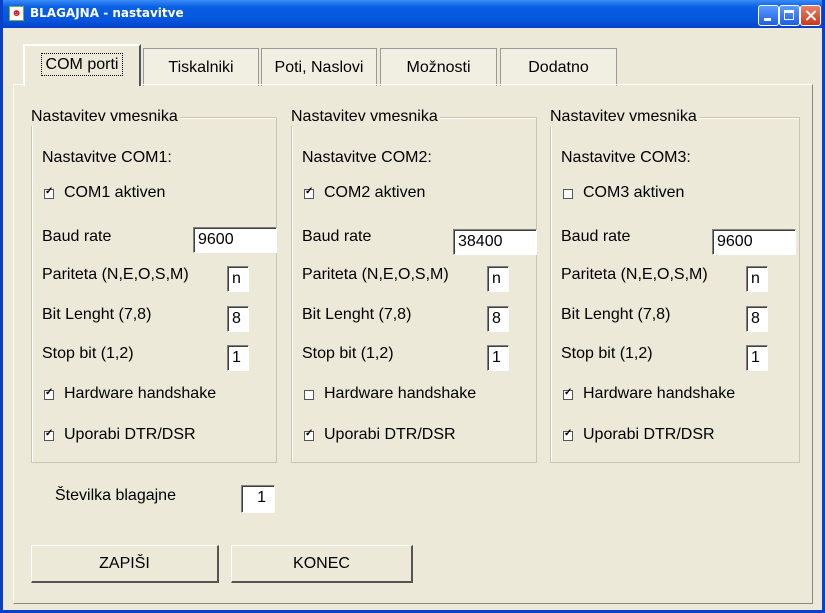 The width and height of the screenshot is (825, 613). I want to click on tab-paths-addresses: Poti, Naslovi, so click(319, 67).